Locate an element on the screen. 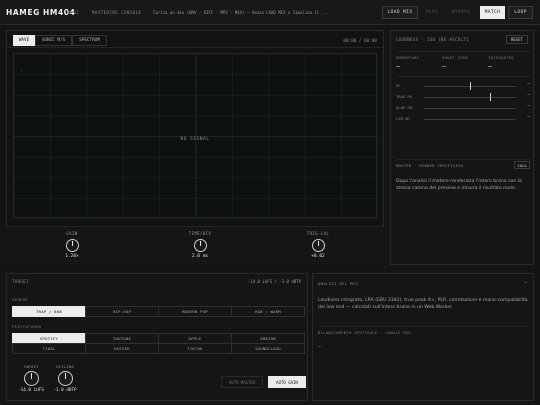 Image resolution: width=540 pixels, height=405 pixels. play-button: PLAY is located at coordinates (432, 12).